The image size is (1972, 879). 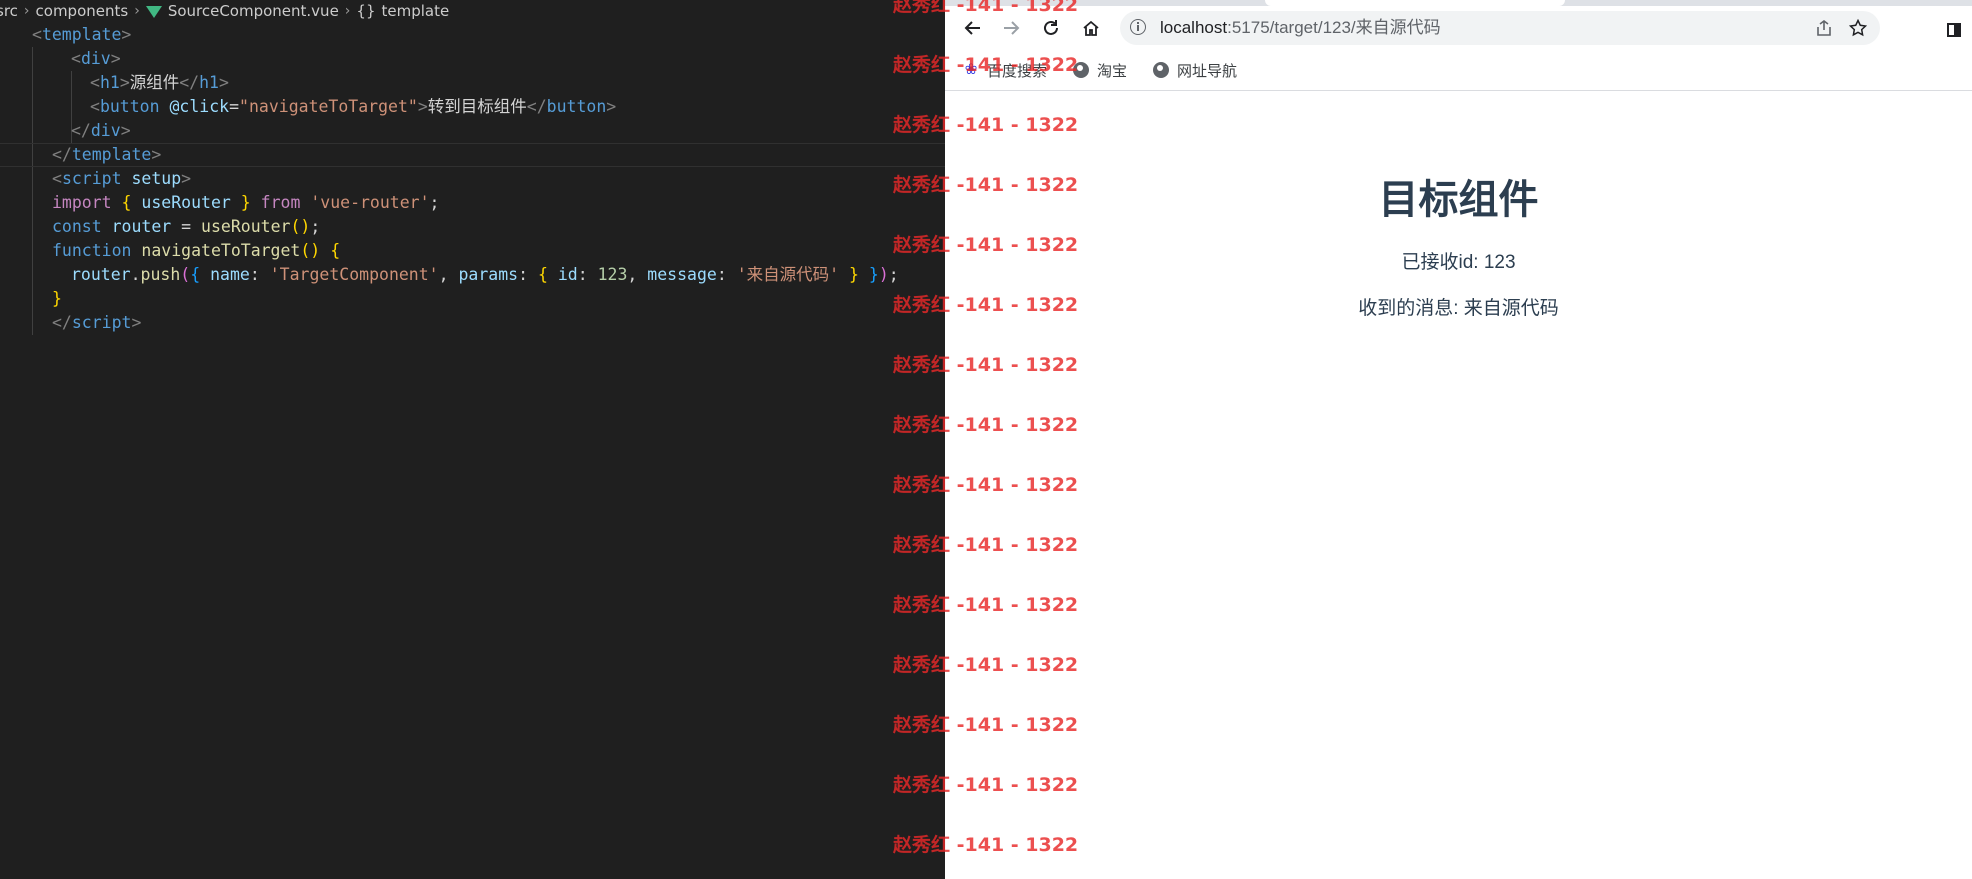 What do you see at coordinates (328, 106) in the screenshot?
I see `code-token: "navigateToTarget"` at bounding box center [328, 106].